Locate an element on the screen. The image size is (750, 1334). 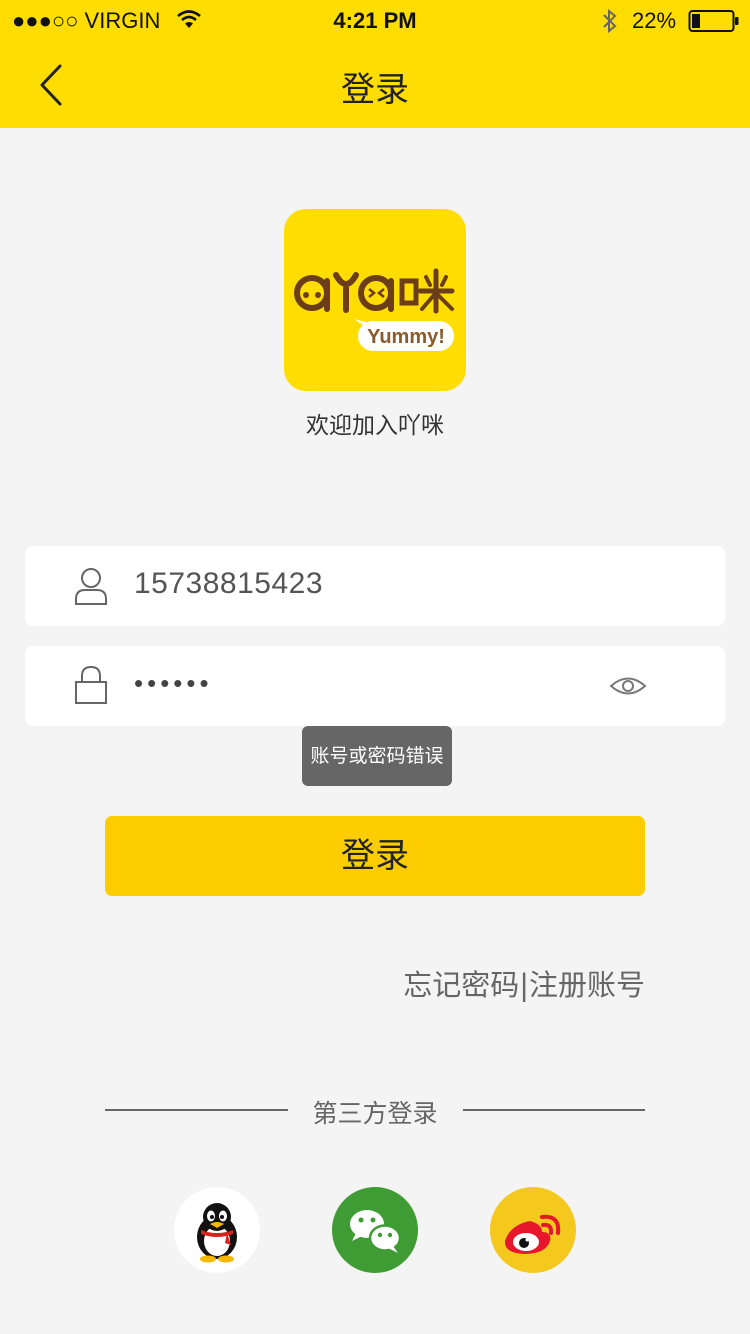
eye-icon is located at coordinates (628, 686).